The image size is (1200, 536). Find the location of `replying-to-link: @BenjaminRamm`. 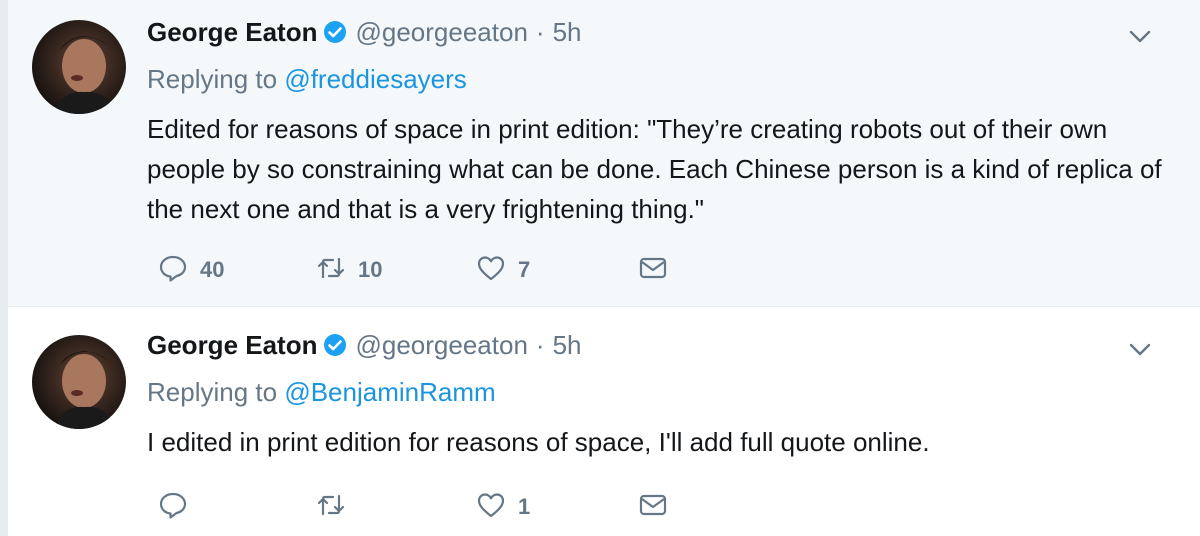

replying-to-link: @BenjaminRamm is located at coordinates (389, 392).